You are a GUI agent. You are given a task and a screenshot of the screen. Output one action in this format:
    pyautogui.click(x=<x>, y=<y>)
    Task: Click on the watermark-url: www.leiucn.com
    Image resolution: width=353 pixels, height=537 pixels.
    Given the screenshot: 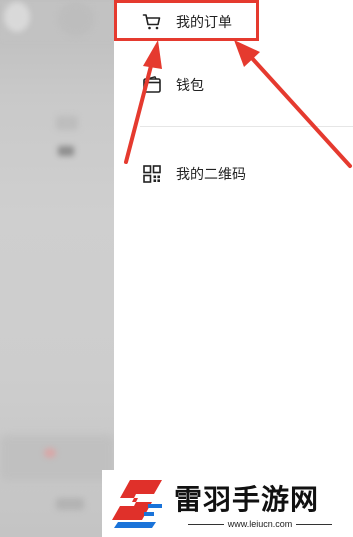 What is the action you would take?
    pyautogui.click(x=260, y=524)
    